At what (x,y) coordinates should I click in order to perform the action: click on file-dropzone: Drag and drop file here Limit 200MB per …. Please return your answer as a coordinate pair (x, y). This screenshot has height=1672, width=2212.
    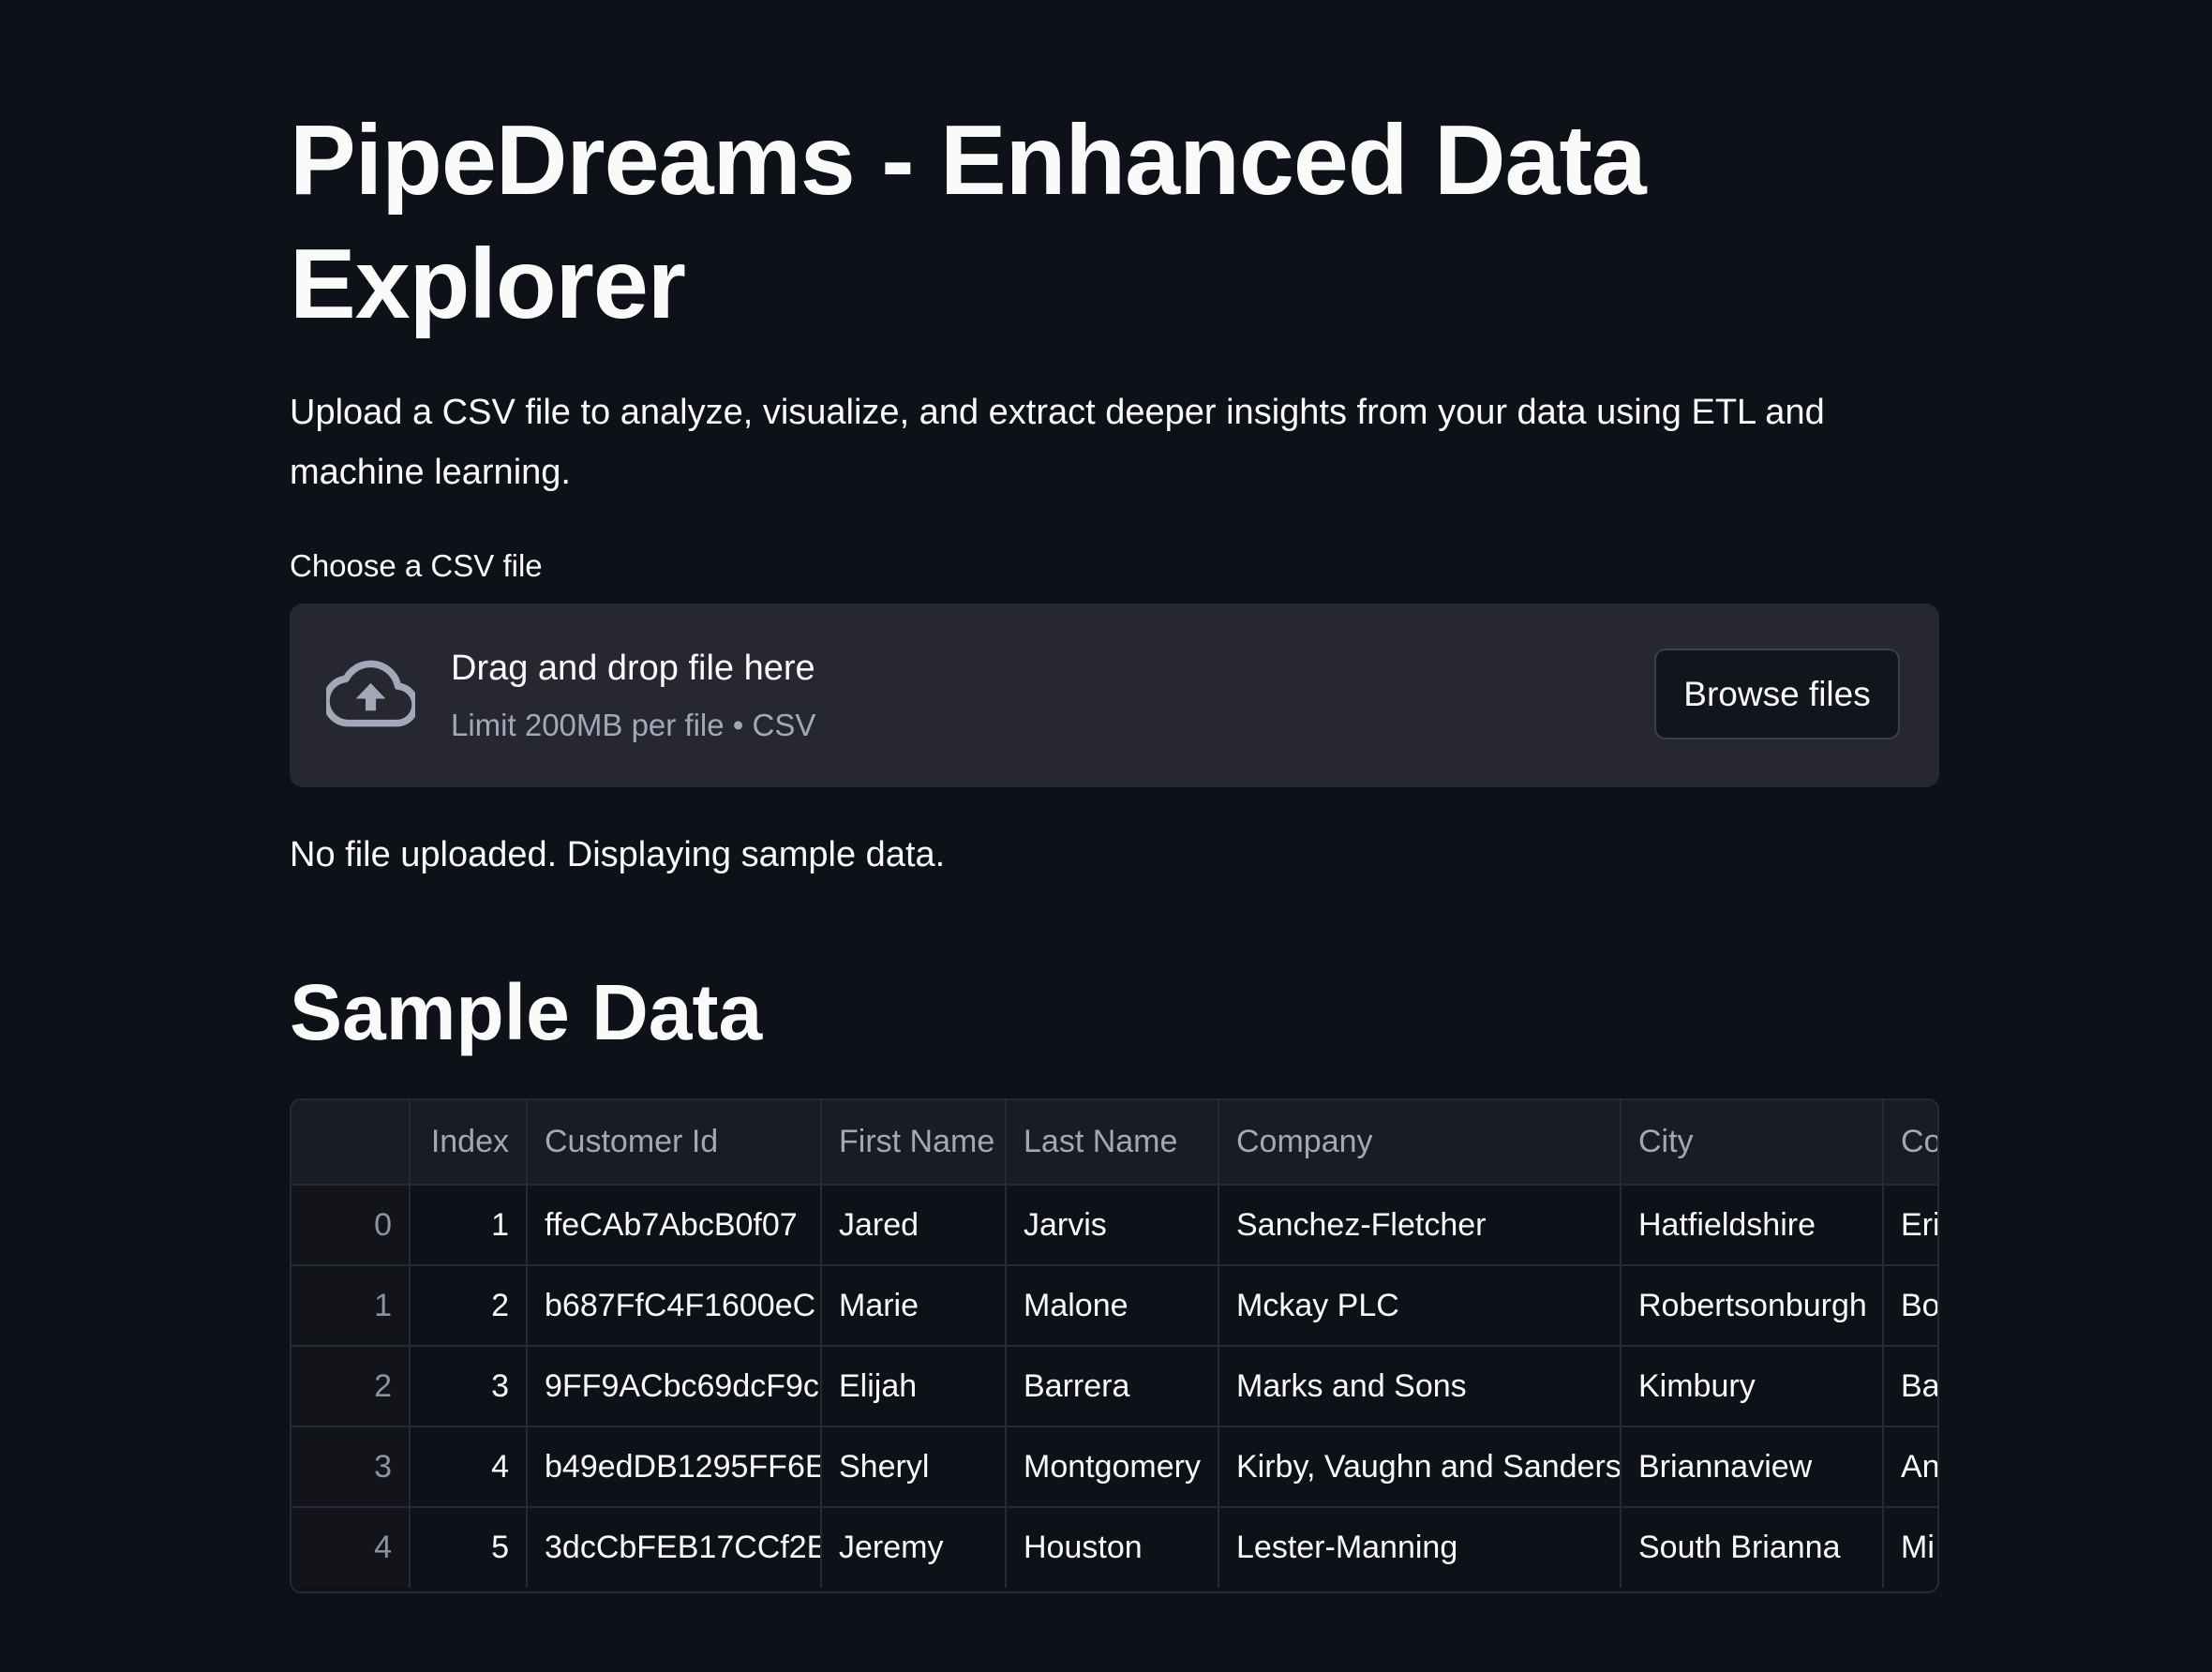
    Looking at the image, I should click on (1114, 695).